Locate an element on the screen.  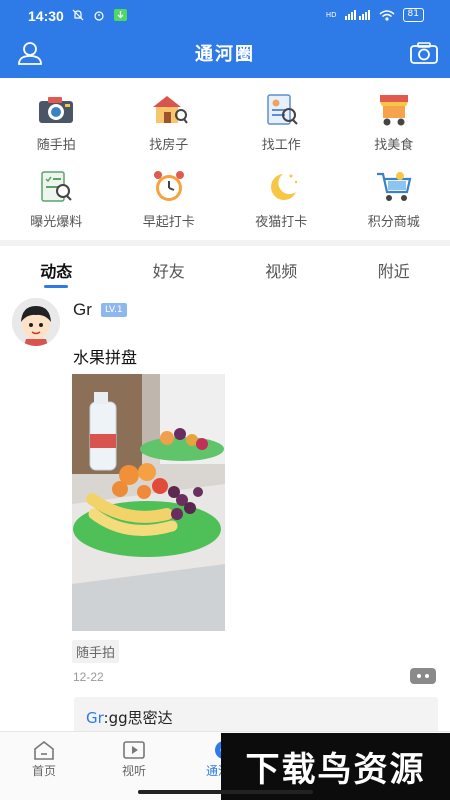
moon-icon is located at coordinates (281, 187).